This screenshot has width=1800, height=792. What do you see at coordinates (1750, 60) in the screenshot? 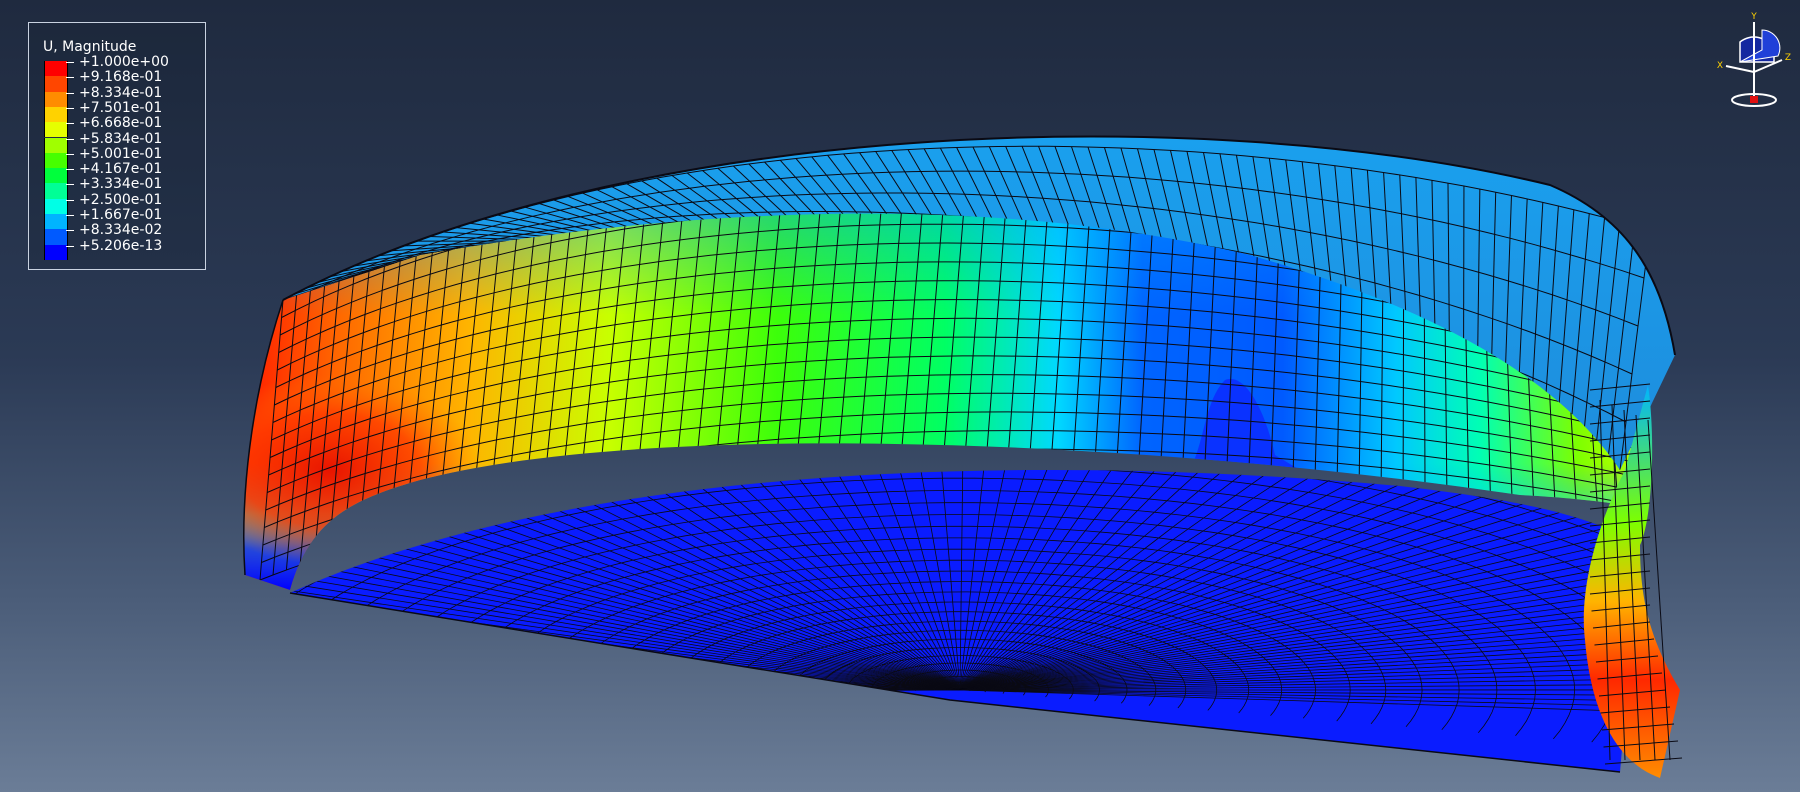
I see `view-triad: Y X Z` at bounding box center [1750, 60].